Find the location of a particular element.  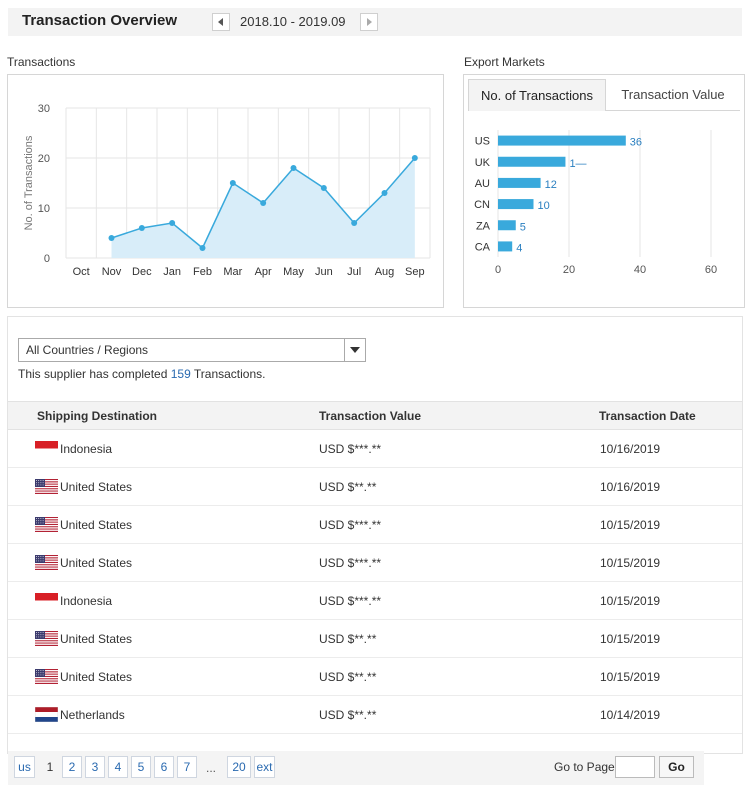

page-7-link: 7 is located at coordinates (187, 767).